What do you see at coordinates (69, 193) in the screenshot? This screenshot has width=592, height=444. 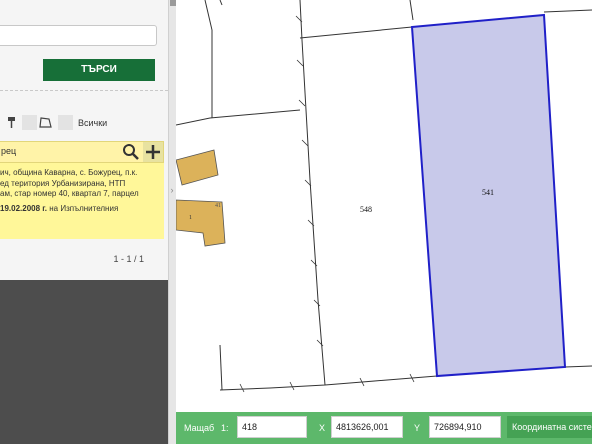 I see `result-line: ам, стар номер 40, квартал 7, парцел` at bounding box center [69, 193].